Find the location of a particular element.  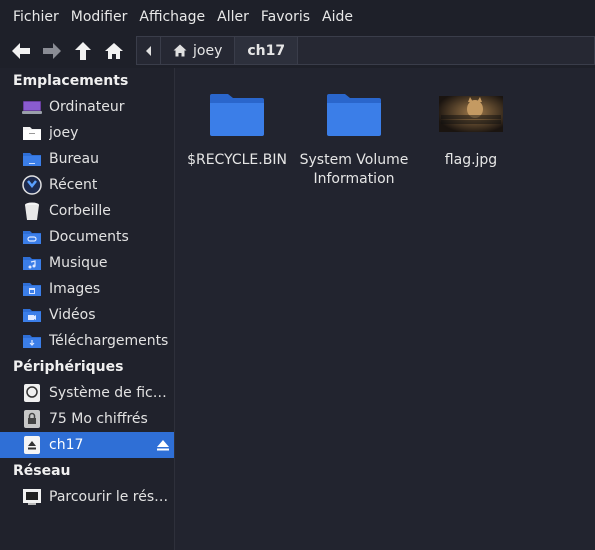

arrow-left-icon is located at coordinates (21, 51).